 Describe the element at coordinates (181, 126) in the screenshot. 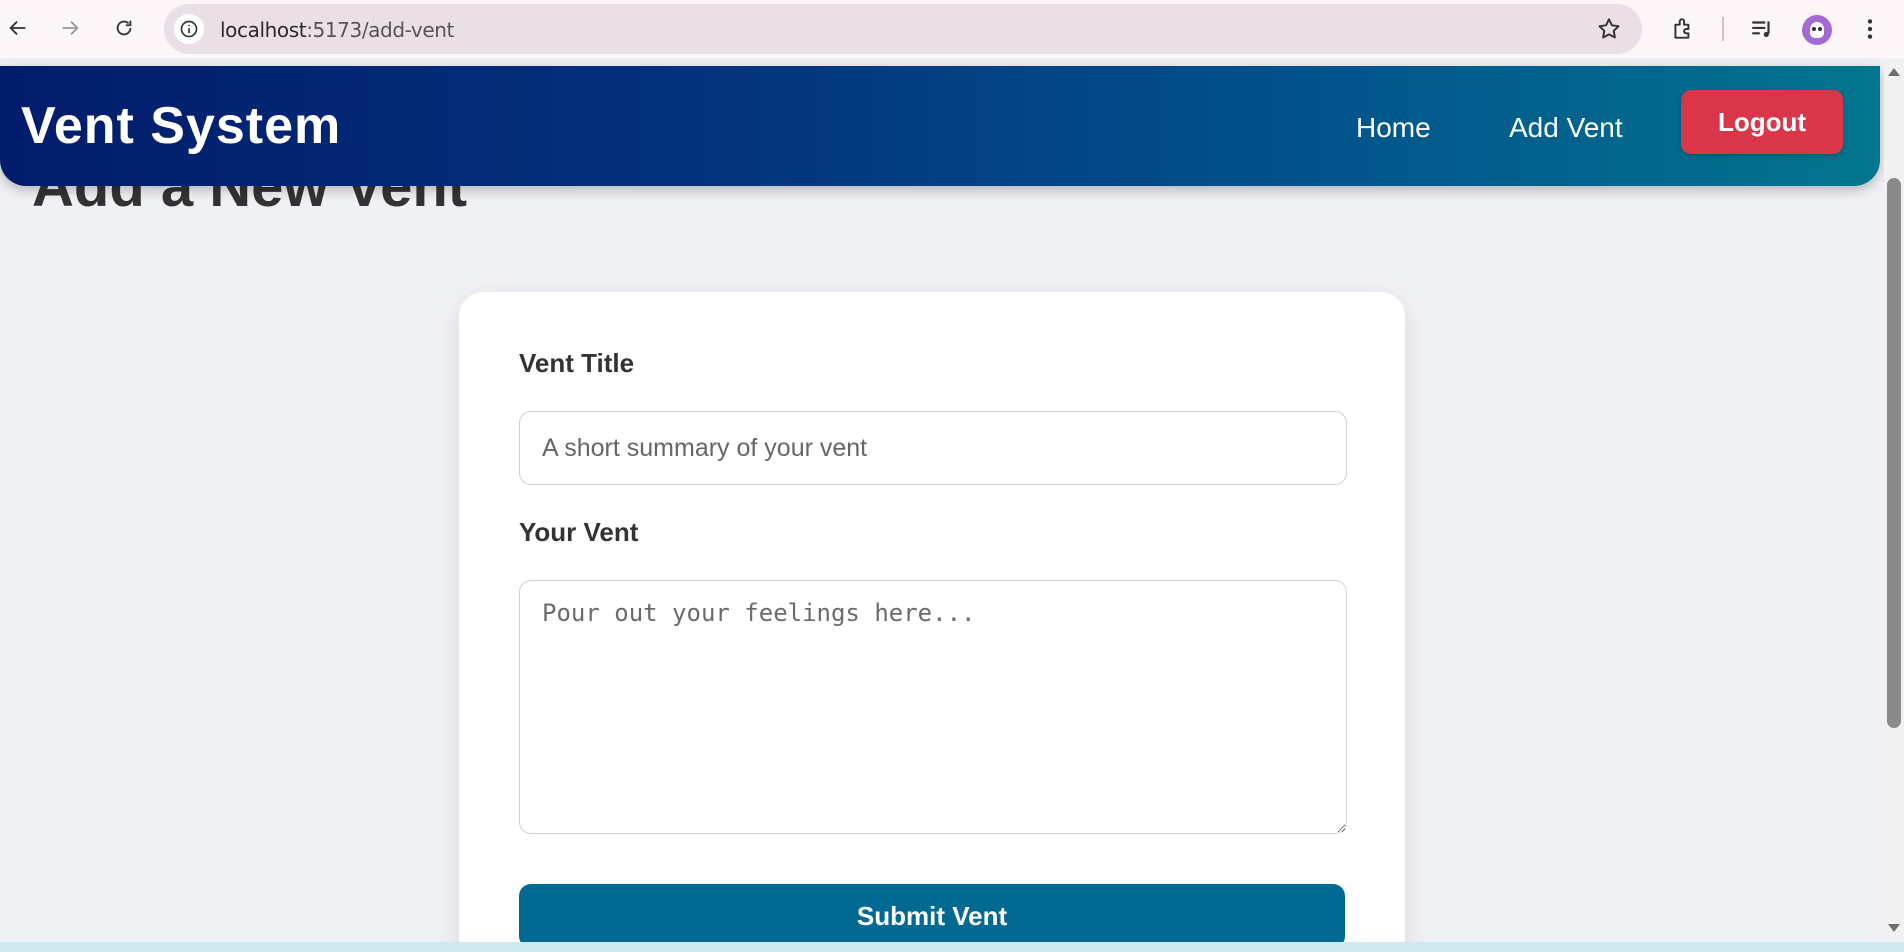

I see `brand-logo: Vent System` at that location.